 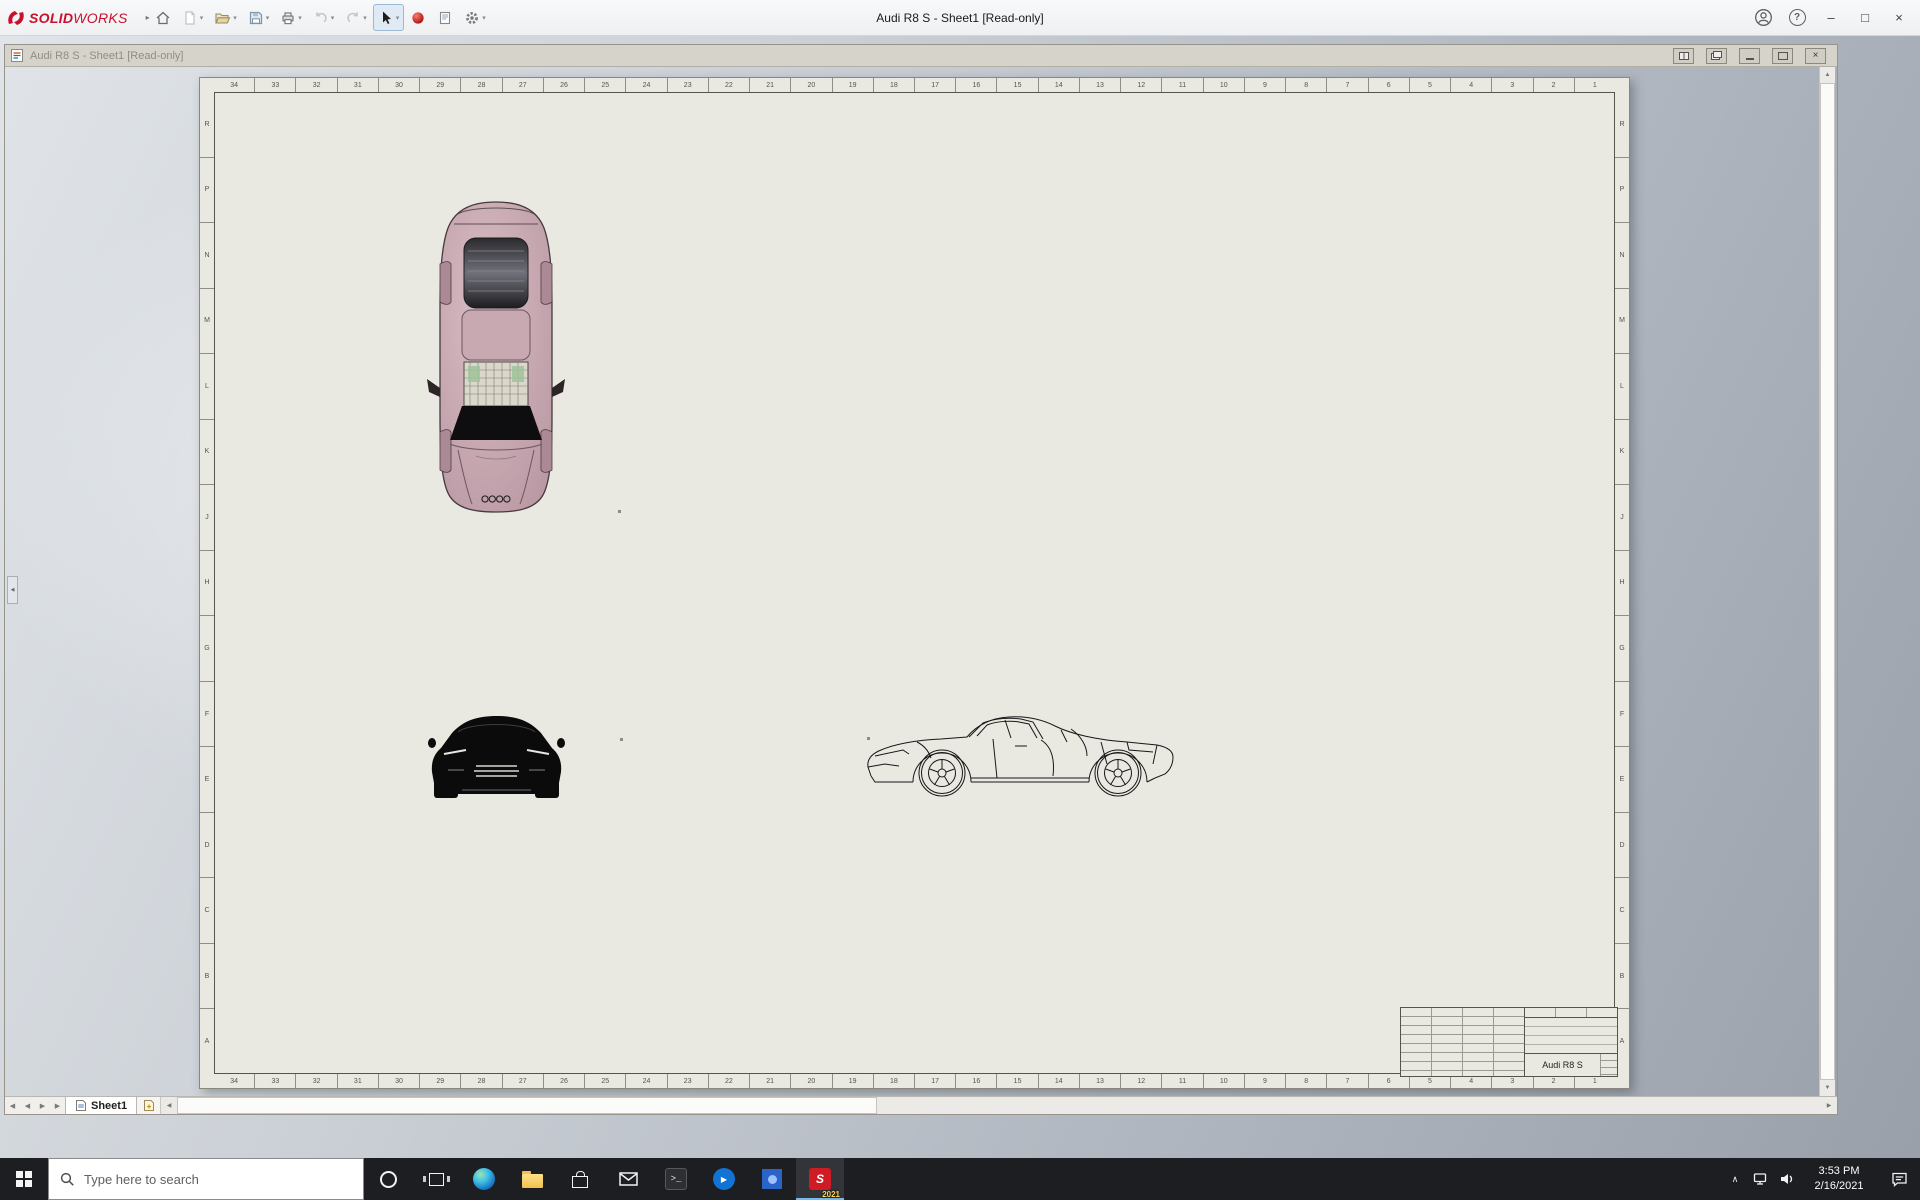 I want to click on scroll-up-button: ▲, so click(x=1827, y=75).